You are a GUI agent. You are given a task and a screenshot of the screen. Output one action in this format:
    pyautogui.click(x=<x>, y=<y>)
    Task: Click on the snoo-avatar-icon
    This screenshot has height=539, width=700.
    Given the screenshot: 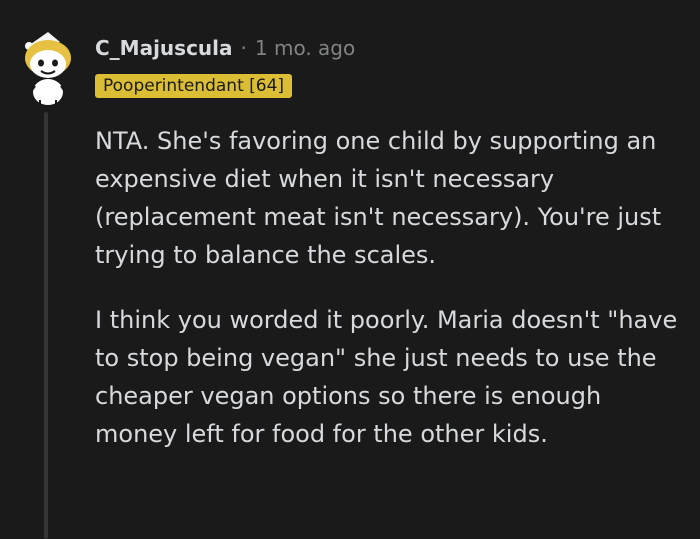 What is the action you would take?
    pyautogui.click(x=48, y=68)
    